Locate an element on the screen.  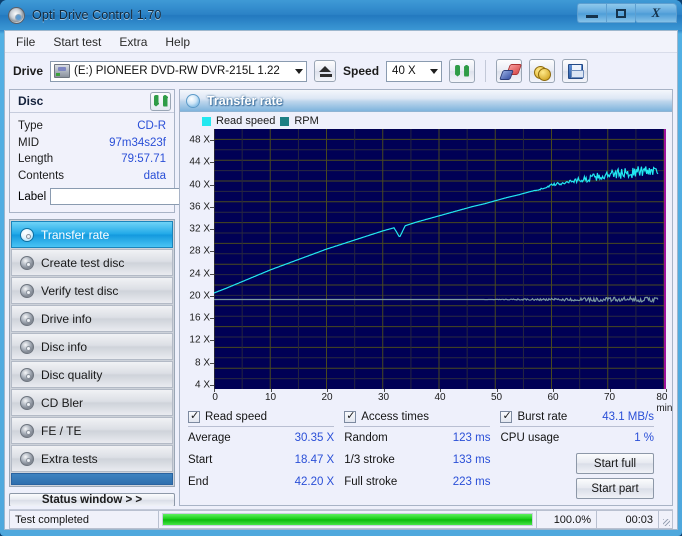
eject-icon is located at coordinates (325, 69).